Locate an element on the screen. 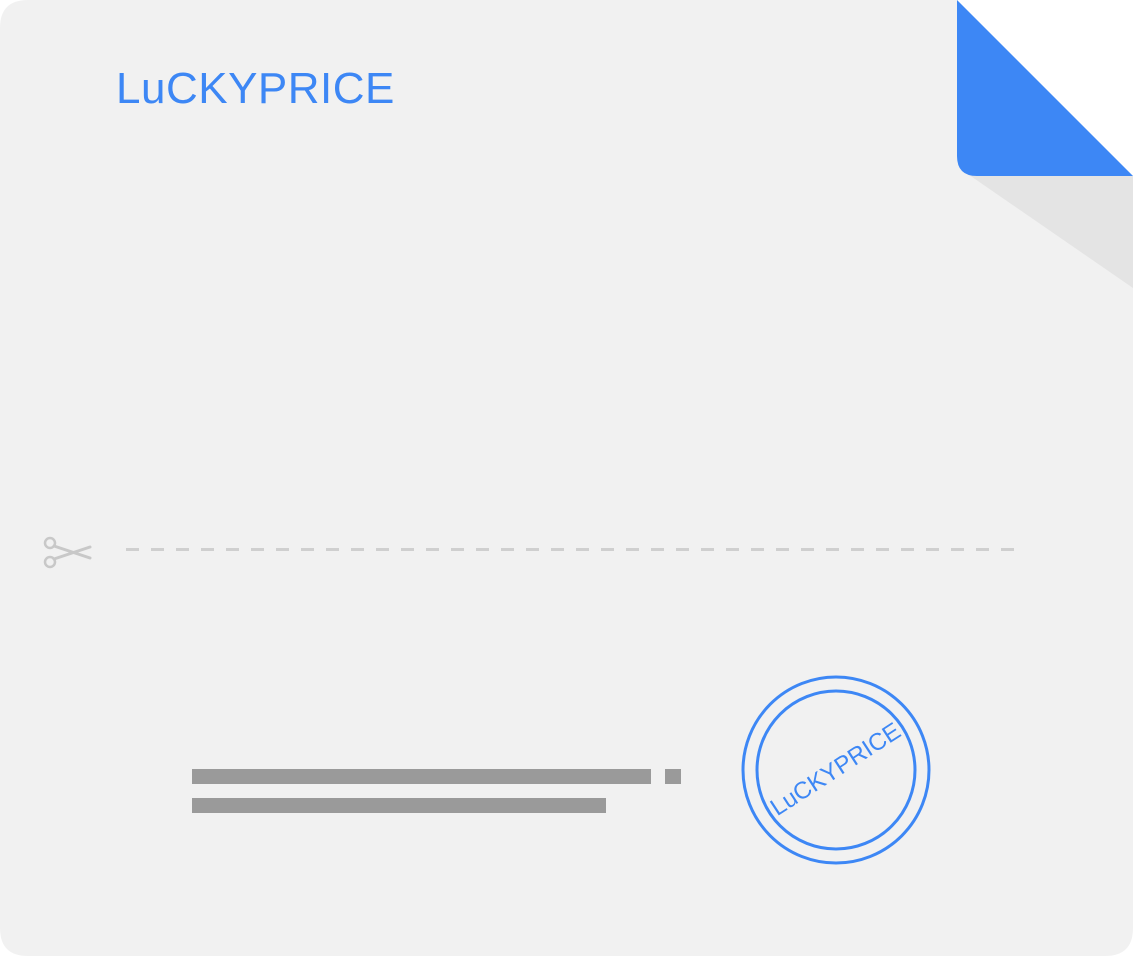 This screenshot has height=956, width=1133. brand-title: LuCKYPRICE is located at coordinates (255, 88).